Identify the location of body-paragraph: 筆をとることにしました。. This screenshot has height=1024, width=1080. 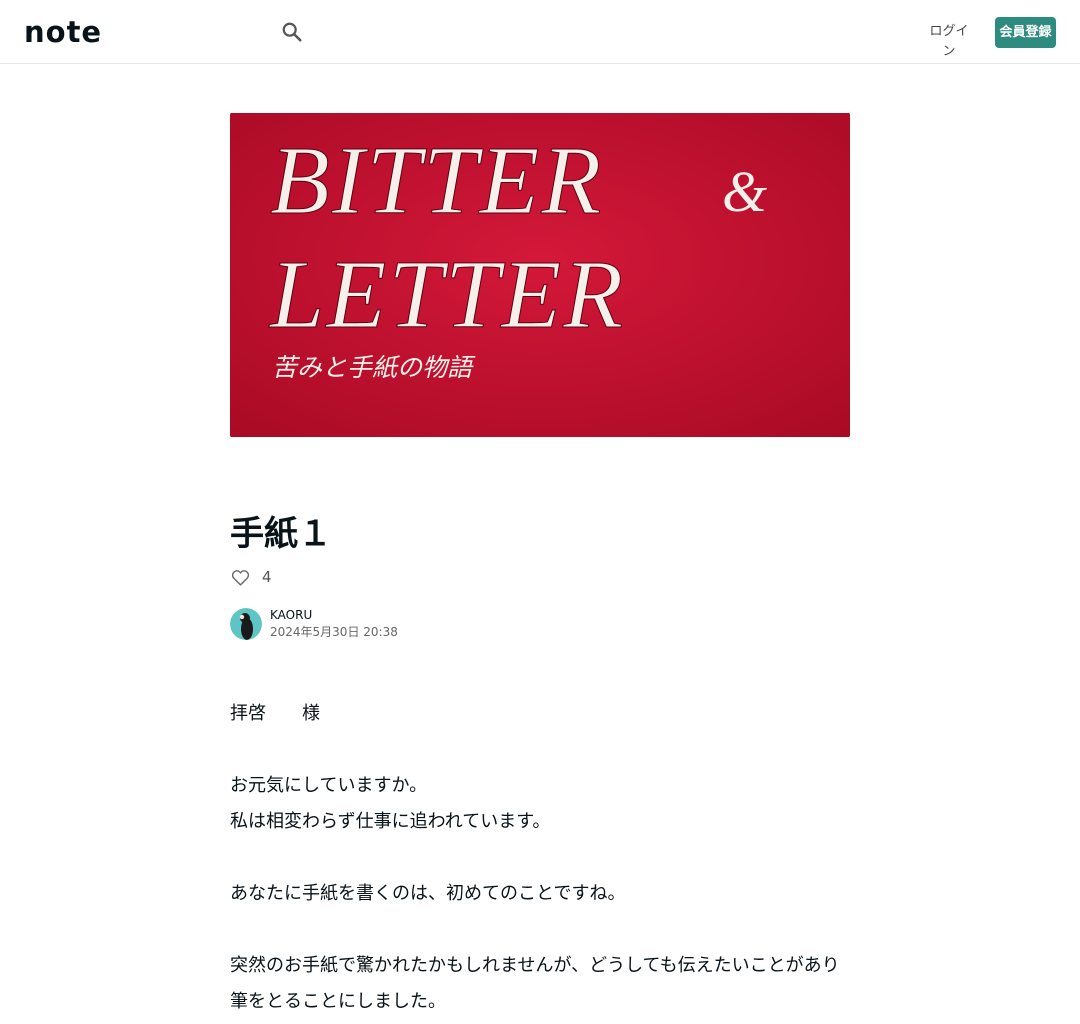
(338, 1001).